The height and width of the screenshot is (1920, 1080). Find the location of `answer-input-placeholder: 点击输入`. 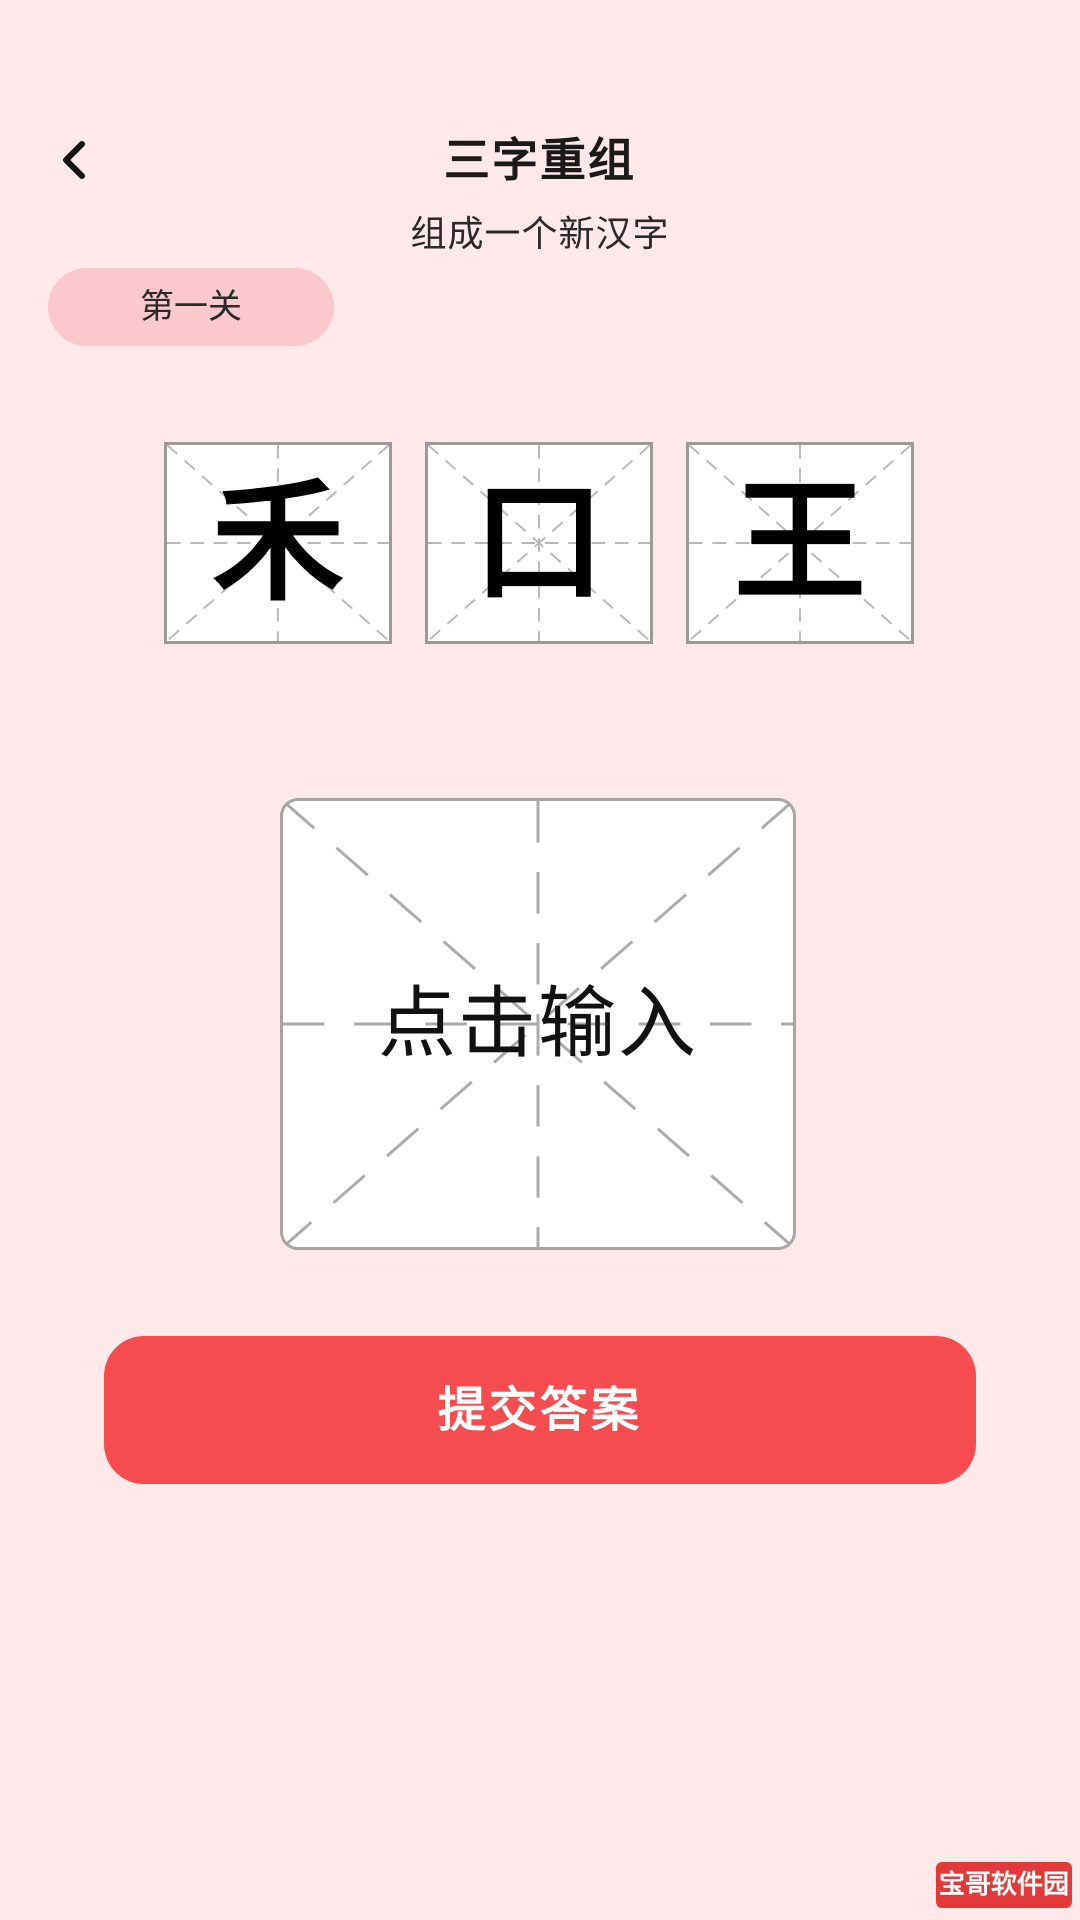

answer-input-placeholder: 点击输入 is located at coordinates (537, 1024).